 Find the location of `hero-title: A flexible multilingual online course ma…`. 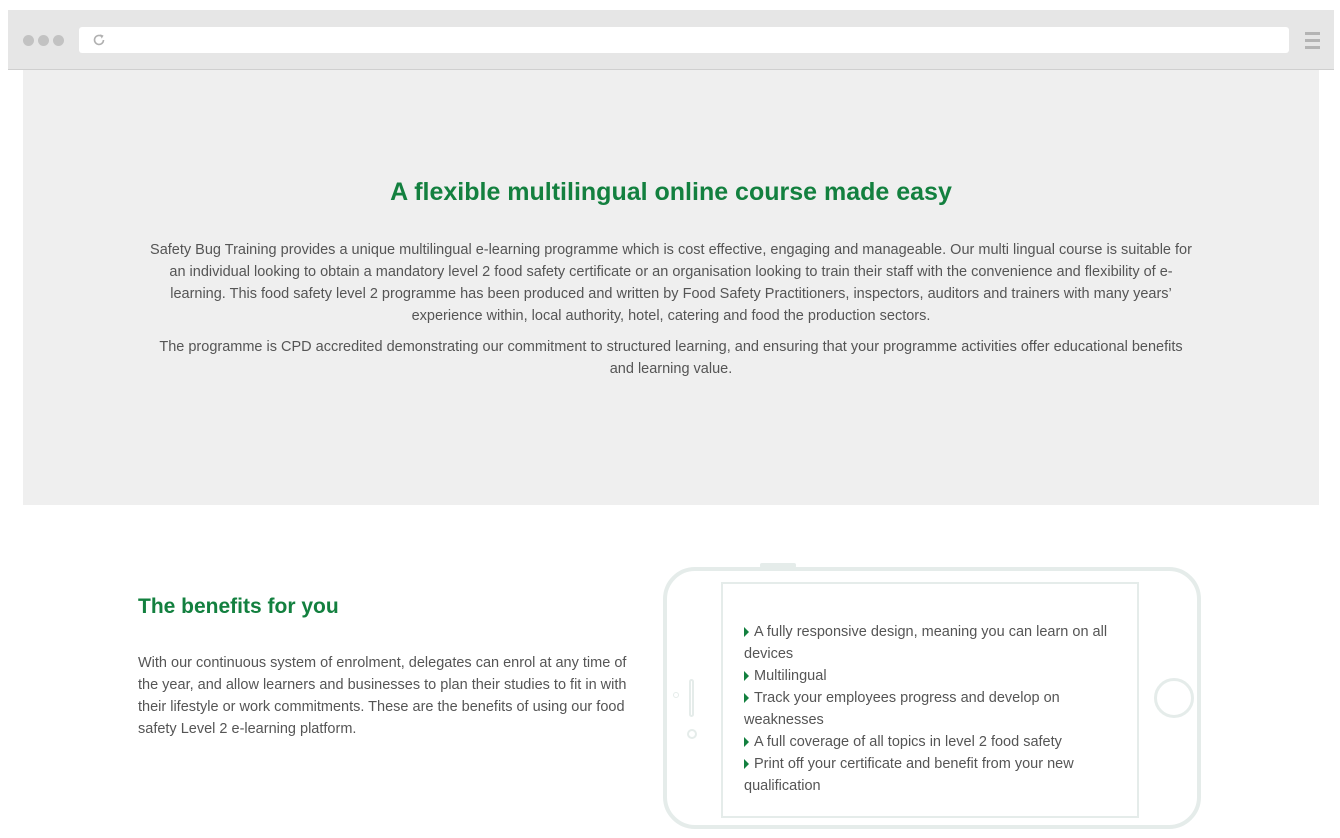

hero-title: A flexible multilingual online course ma… is located at coordinates (671, 192).